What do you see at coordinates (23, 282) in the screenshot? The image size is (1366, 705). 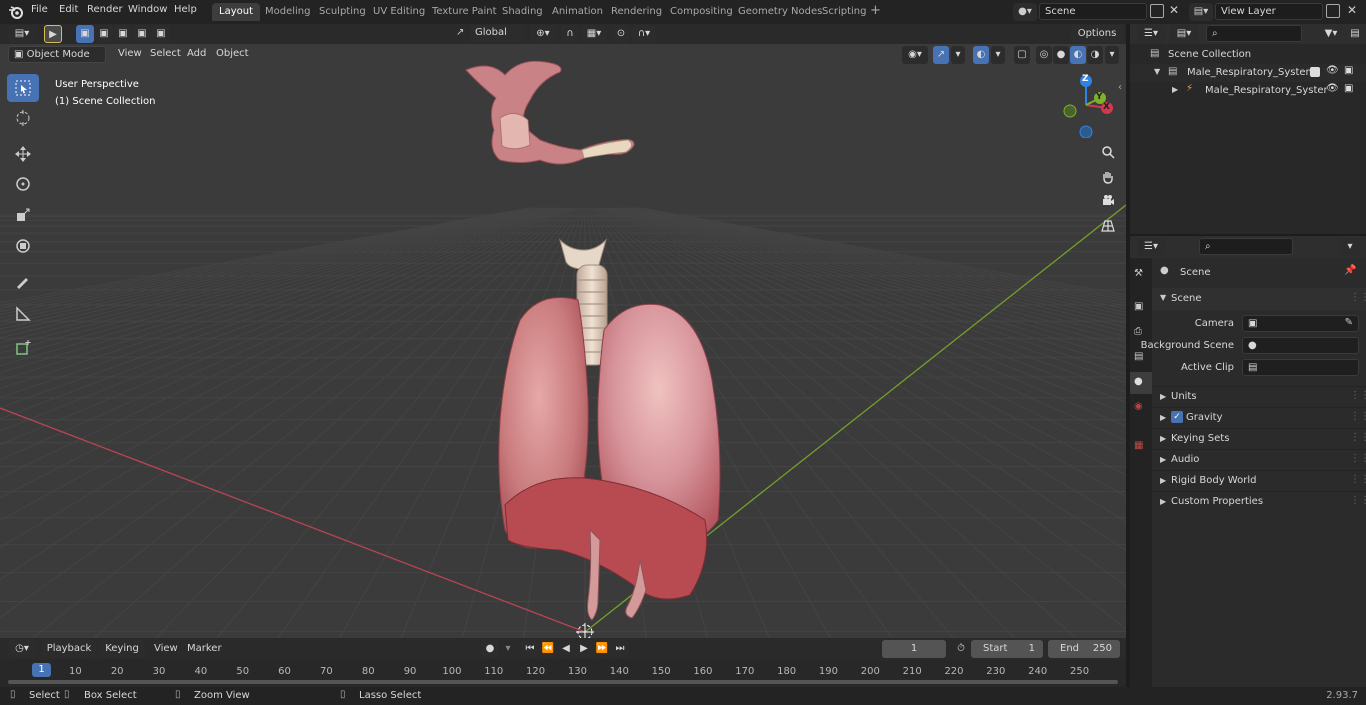 I see `annotate-tool-icon` at bounding box center [23, 282].